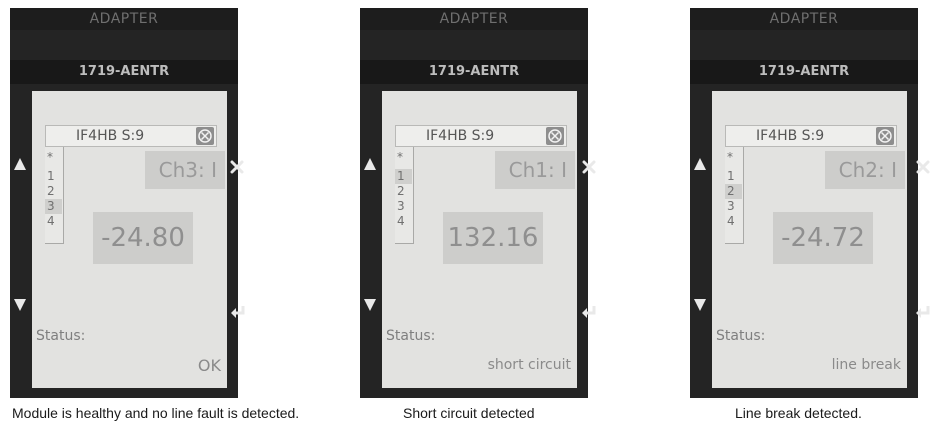 The height and width of the screenshot is (428, 937). Describe the element at coordinates (865, 170) in the screenshot. I see `channel-label: Ch2: I` at that location.